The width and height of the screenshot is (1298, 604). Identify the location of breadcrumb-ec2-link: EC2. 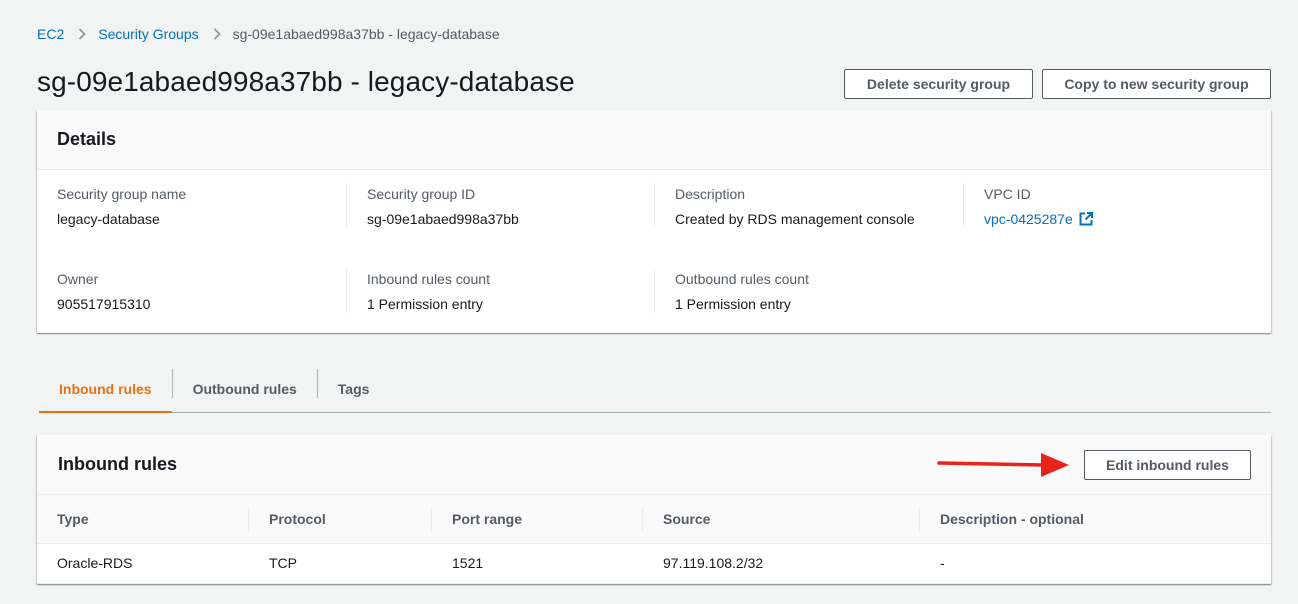
(50, 34).